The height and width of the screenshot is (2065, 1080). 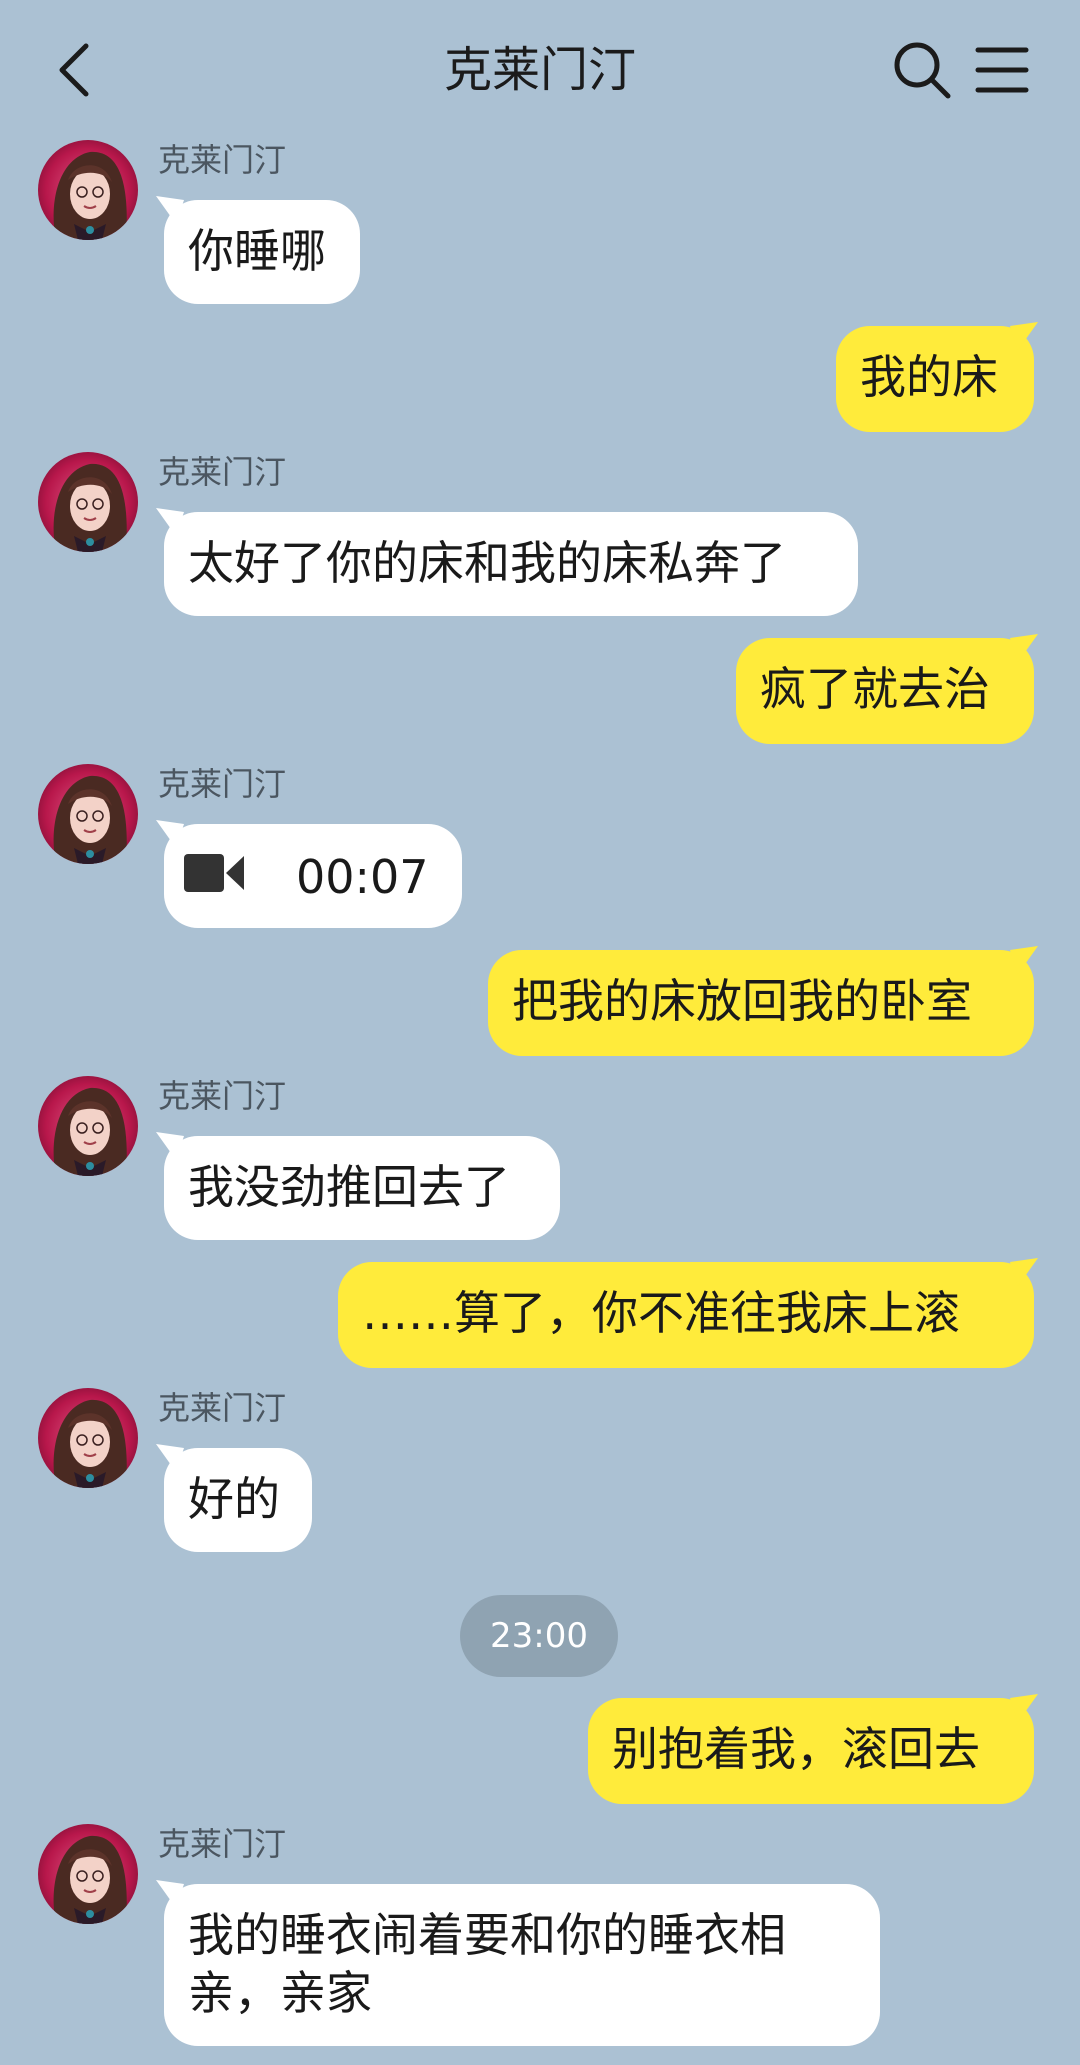 What do you see at coordinates (262, 252) in the screenshot?
I see `message-bubble: 你睡哪` at bounding box center [262, 252].